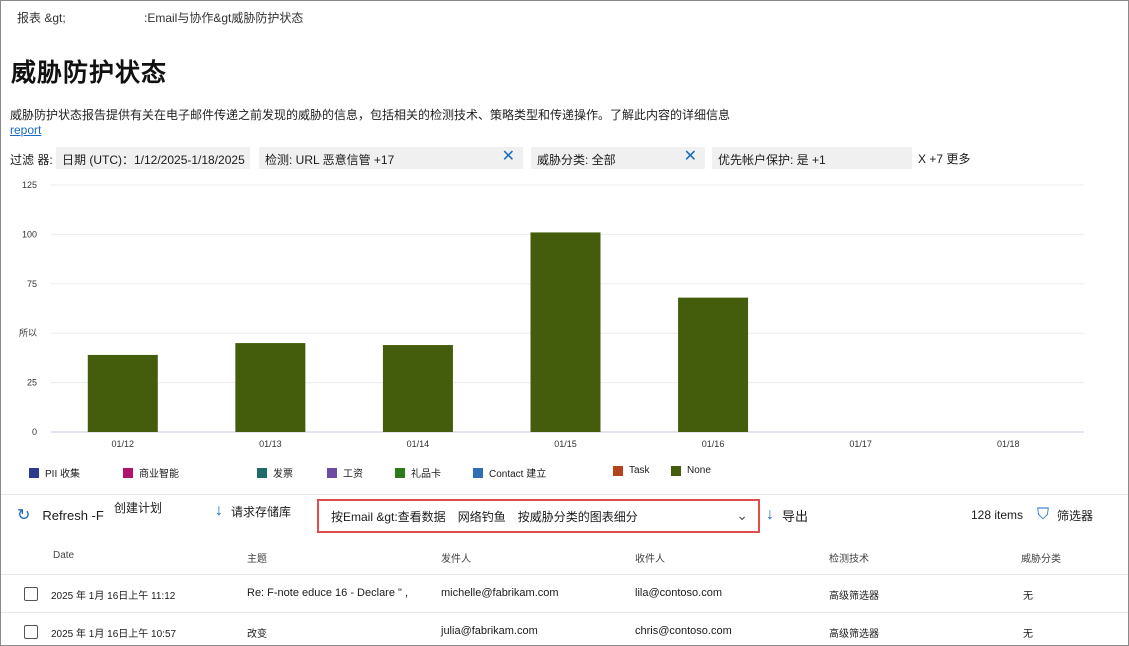 Image resolution: width=1129 pixels, height=646 pixels. I want to click on filter-button: ⛉ 筛选器, so click(1065, 515).